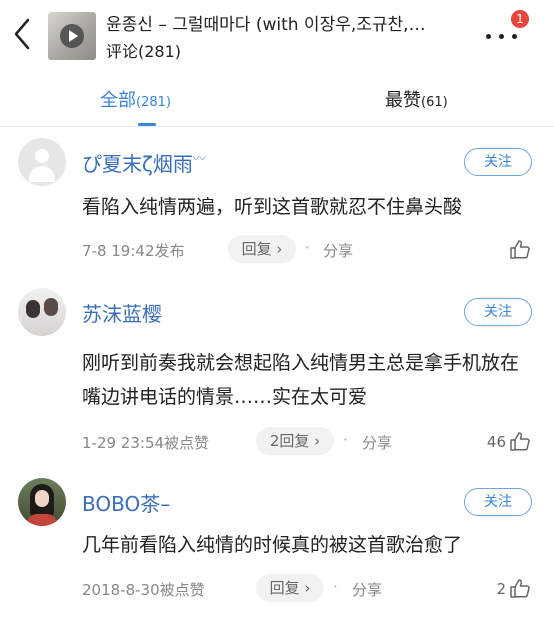  Describe the element at coordinates (277, 99) in the screenshot. I see `comment-tabs: 全部(281) 最赞(61)` at that location.